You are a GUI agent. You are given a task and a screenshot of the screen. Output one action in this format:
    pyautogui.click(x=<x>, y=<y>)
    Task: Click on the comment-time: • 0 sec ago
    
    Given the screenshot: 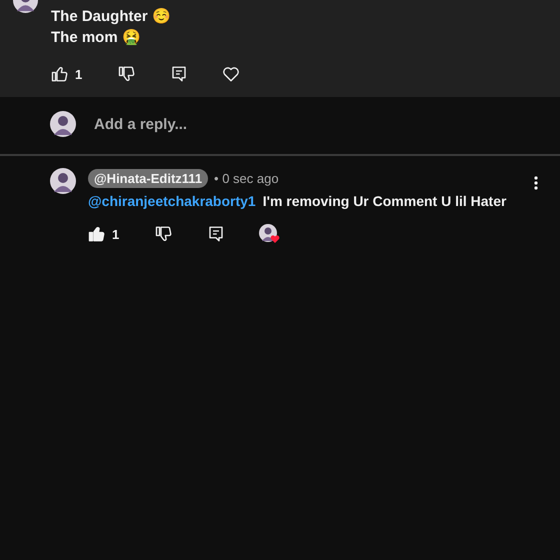 What is the action you would take?
    pyautogui.click(x=246, y=178)
    